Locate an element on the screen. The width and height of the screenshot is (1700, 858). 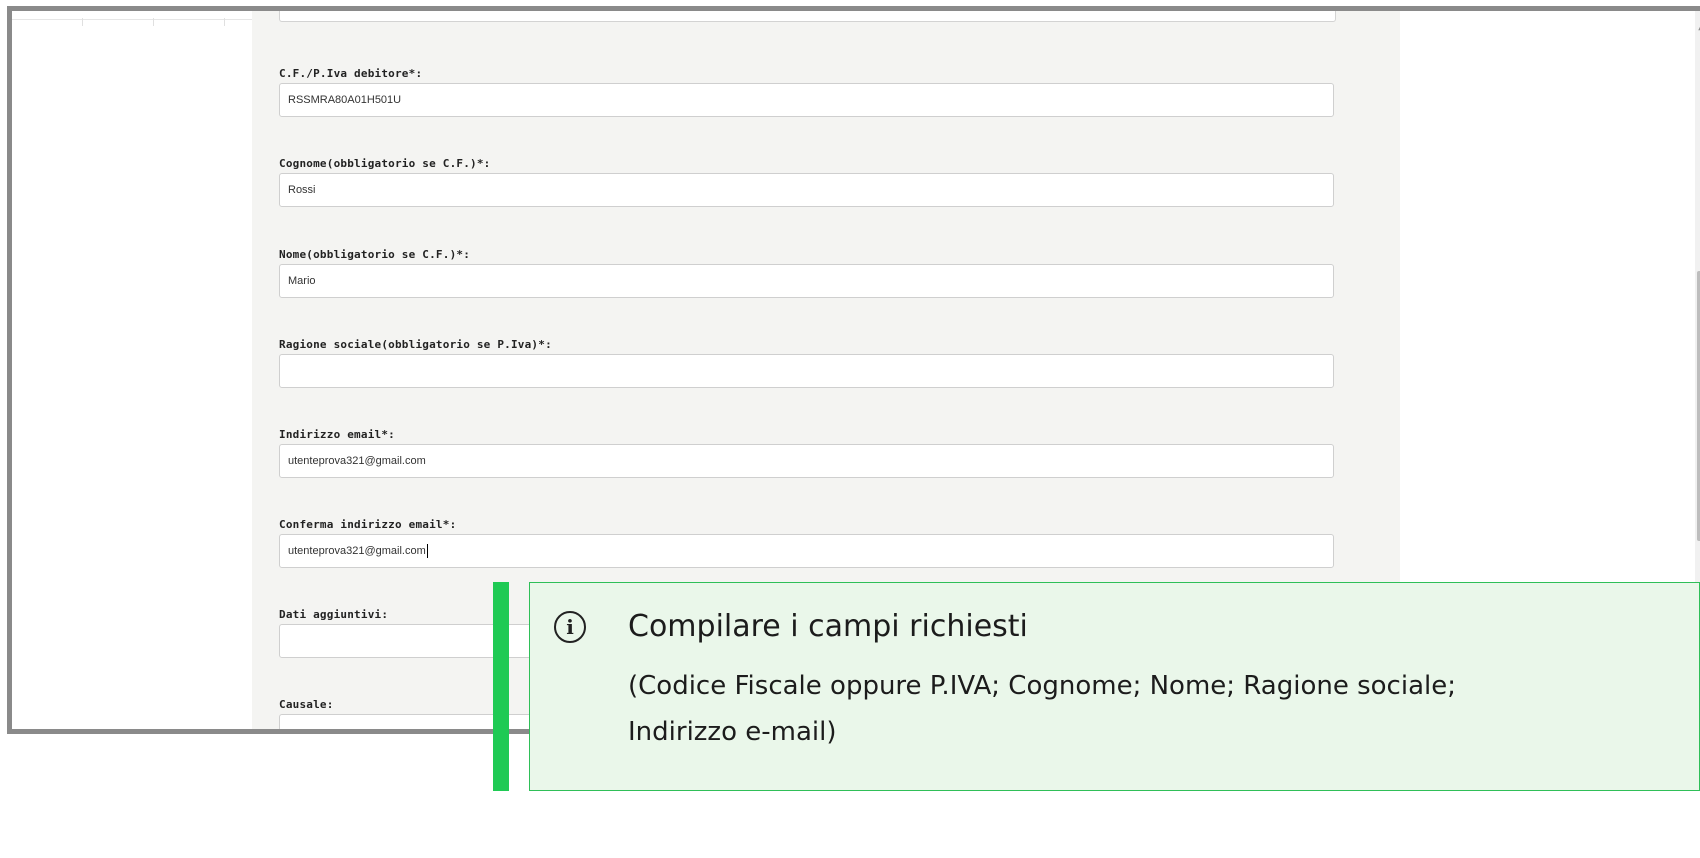
ragione-sociale-label: Ragione sociale(obbligatorio se P.Iva)*: is located at coordinates (415, 344).